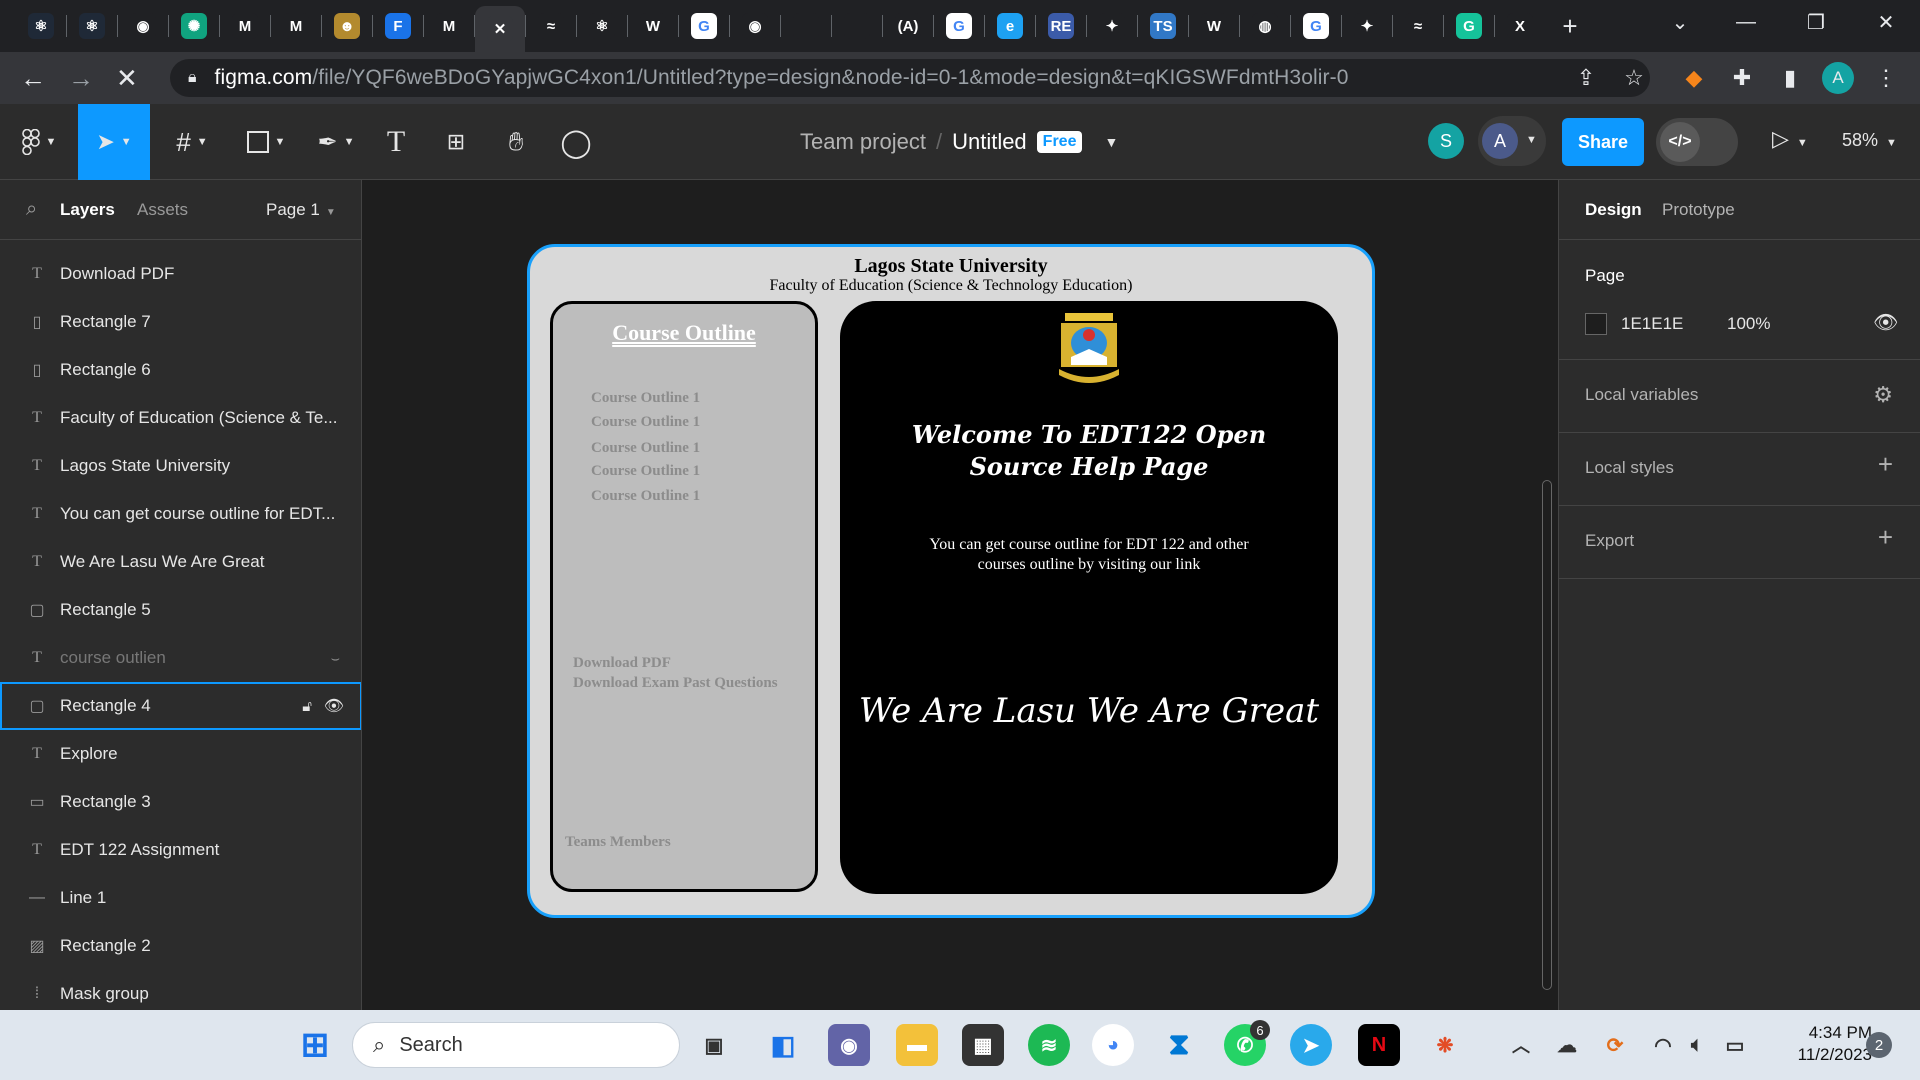 This screenshot has width=1920, height=1080. What do you see at coordinates (1265, 26) in the screenshot?
I see `browser-tab: ◍` at bounding box center [1265, 26].